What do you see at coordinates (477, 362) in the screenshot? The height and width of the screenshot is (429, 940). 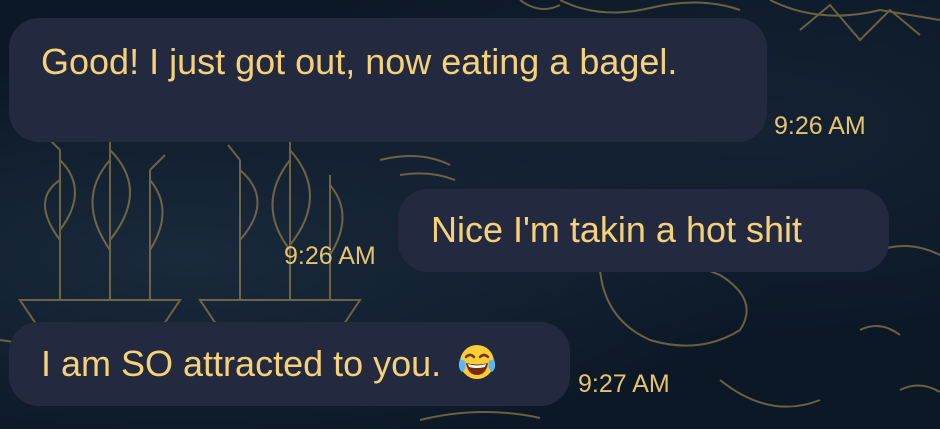 I see `face-with-tears-of-joy-icon` at bounding box center [477, 362].